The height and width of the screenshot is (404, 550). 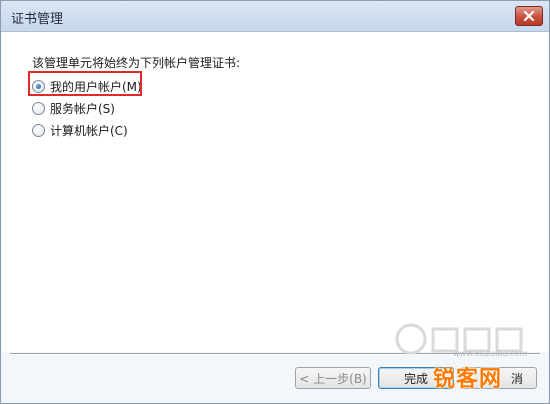 What do you see at coordinates (89, 130) in the screenshot?
I see `radio-label: 计算机帐户(C)` at bounding box center [89, 130].